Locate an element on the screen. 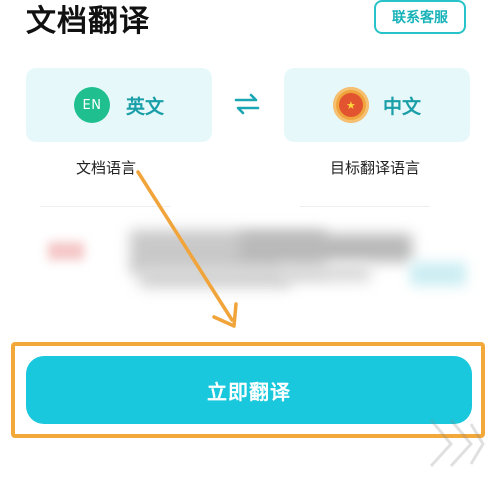 The height and width of the screenshot is (480, 493). blurred-file-area is located at coordinates (255, 266).